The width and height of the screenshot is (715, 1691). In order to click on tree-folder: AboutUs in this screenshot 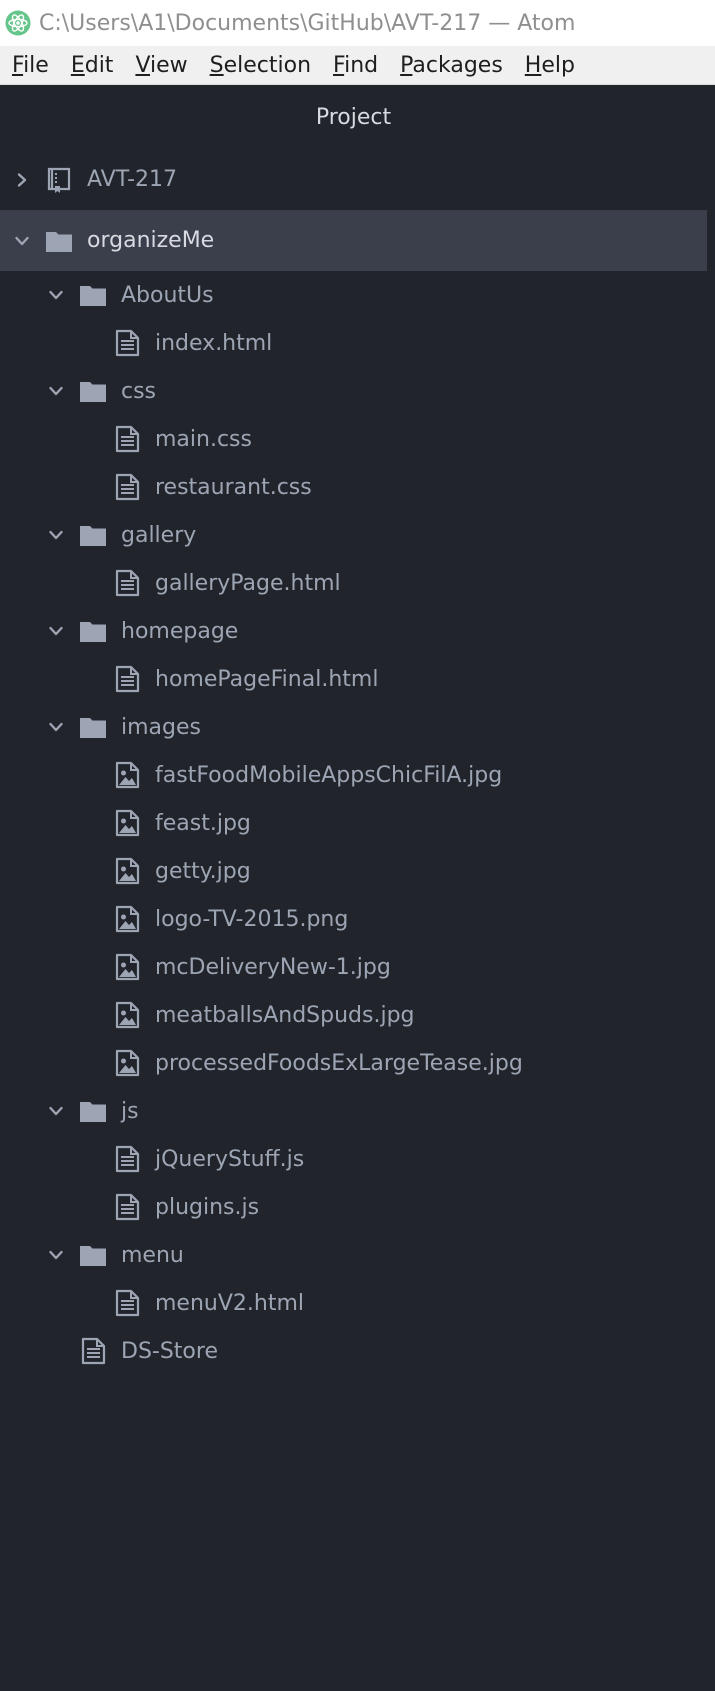, I will do `click(353, 295)`.